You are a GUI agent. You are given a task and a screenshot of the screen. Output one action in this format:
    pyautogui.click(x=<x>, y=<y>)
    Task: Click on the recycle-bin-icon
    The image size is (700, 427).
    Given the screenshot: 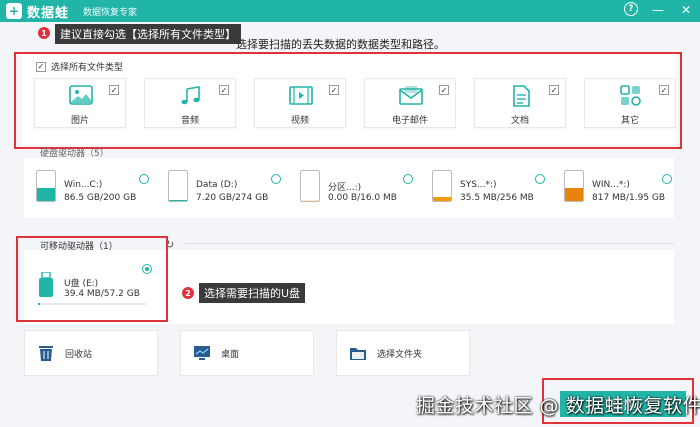 What is the action you would take?
    pyautogui.click(x=46, y=353)
    